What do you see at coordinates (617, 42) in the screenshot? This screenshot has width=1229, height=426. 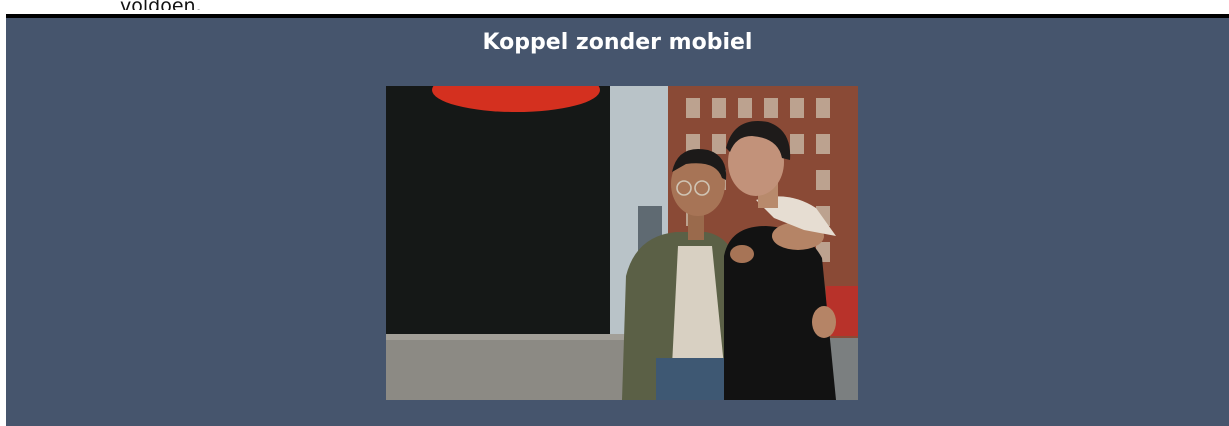 I see `card-title: Koppel zonder mobiel` at bounding box center [617, 42].